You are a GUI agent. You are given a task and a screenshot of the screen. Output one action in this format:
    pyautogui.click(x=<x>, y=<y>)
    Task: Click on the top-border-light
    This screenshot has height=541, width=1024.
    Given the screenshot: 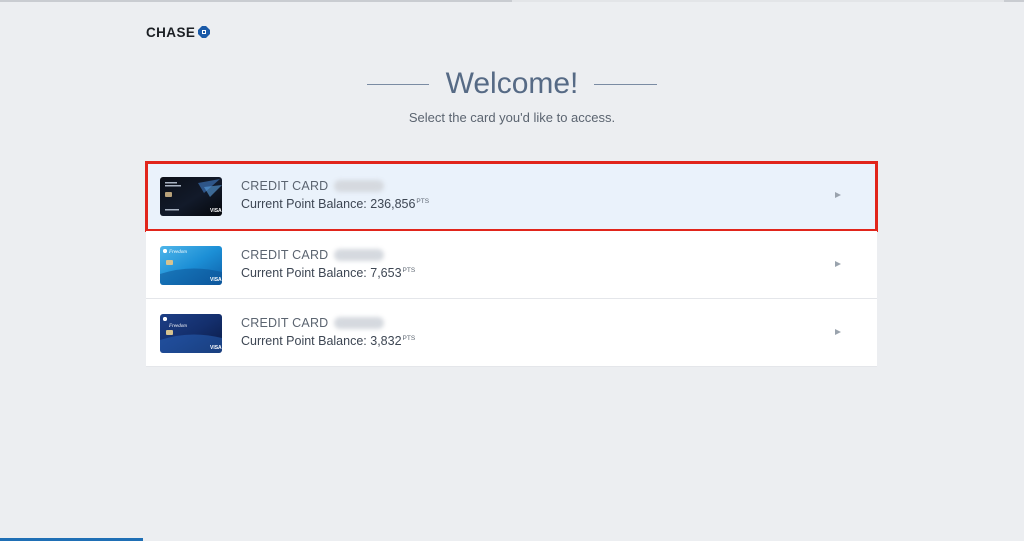 What is the action you would take?
    pyautogui.click(x=758, y=1)
    